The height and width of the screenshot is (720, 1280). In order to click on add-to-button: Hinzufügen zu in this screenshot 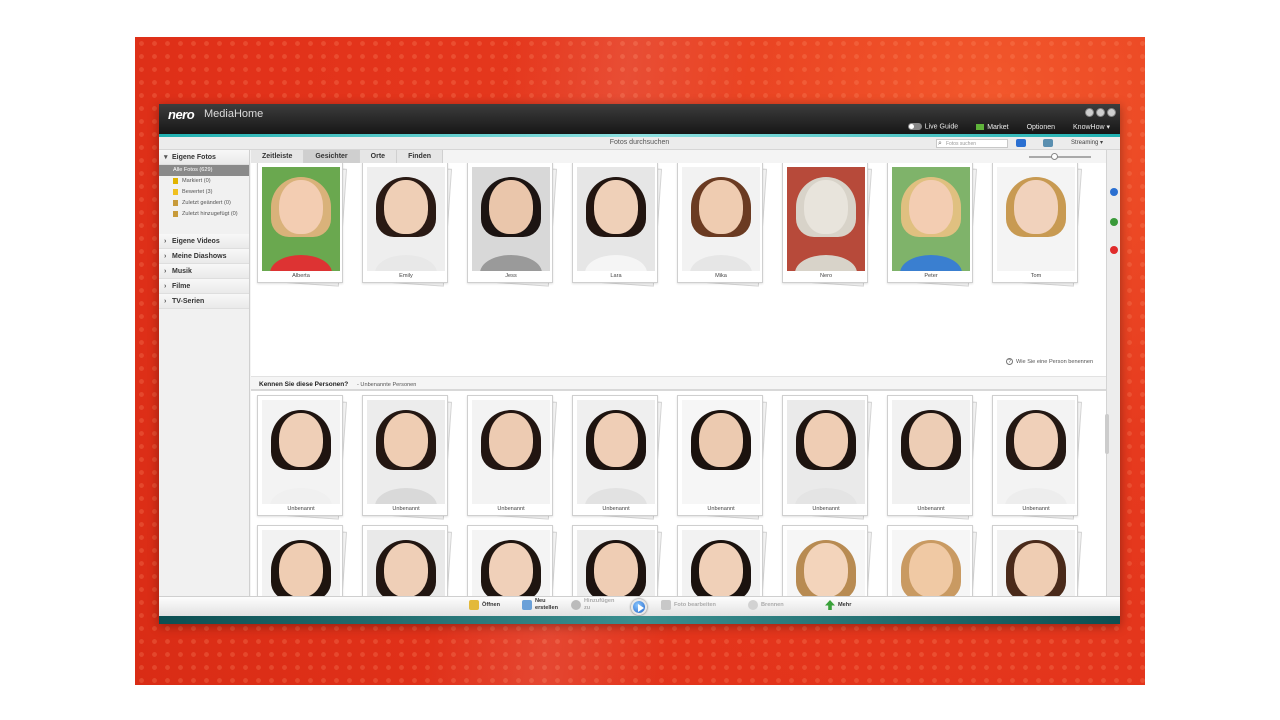, I will do `click(592, 605)`.